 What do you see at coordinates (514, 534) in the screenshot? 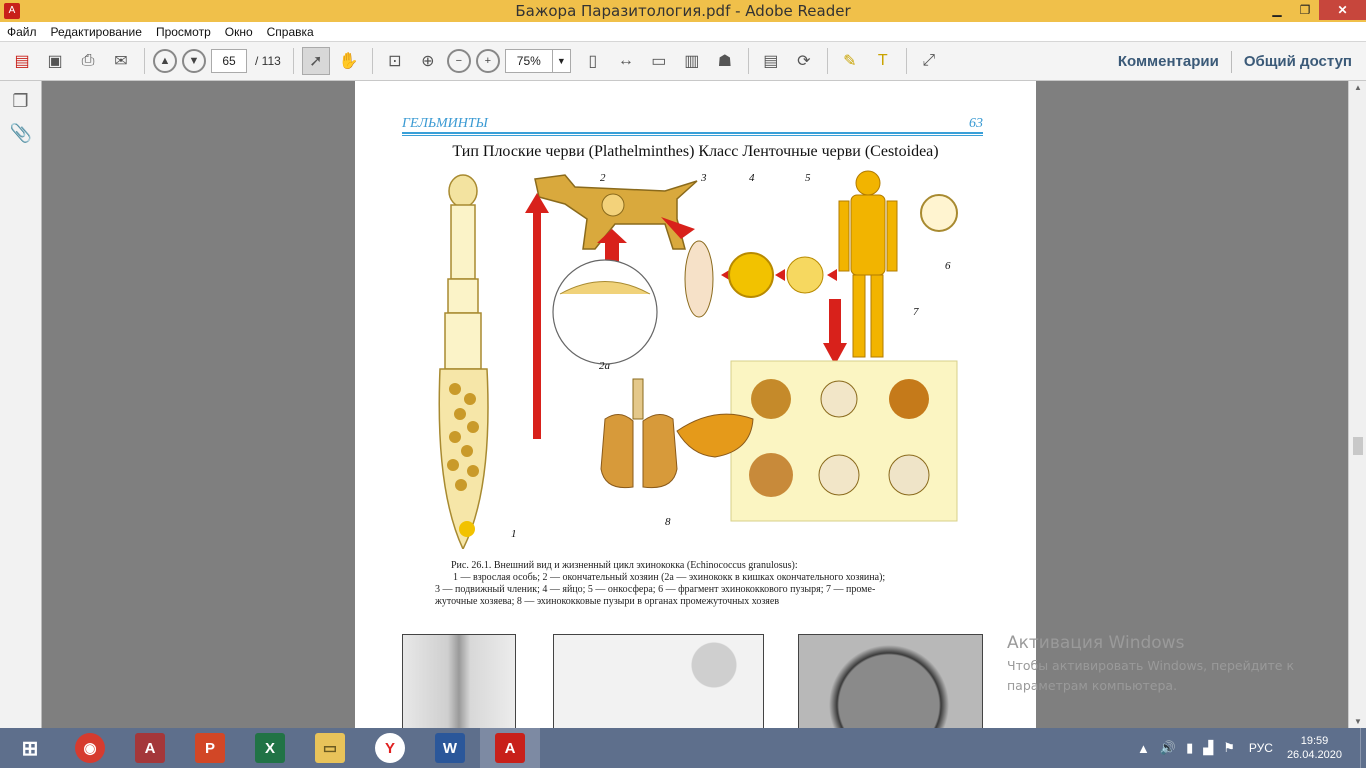
I see `figure-label-1: 1` at bounding box center [514, 534].